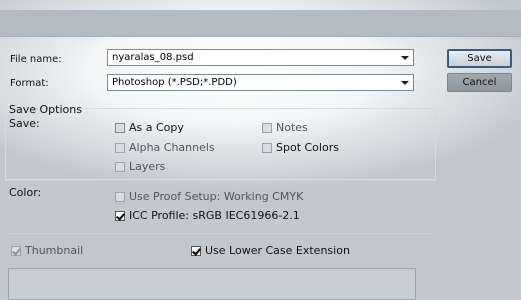 Image resolution: width=521 pixels, height=300 pixels. I want to click on dialog-titlebar, so click(260, 23).